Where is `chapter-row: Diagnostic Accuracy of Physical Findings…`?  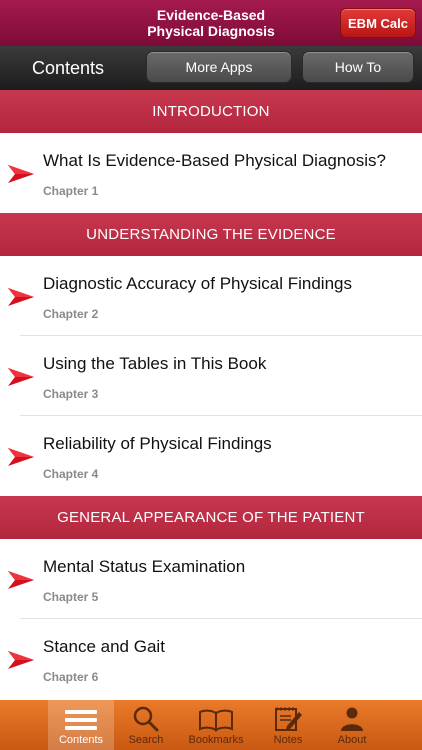
chapter-row: Diagnostic Accuracy of Physical Findings… is located at coordinates (211, 296).